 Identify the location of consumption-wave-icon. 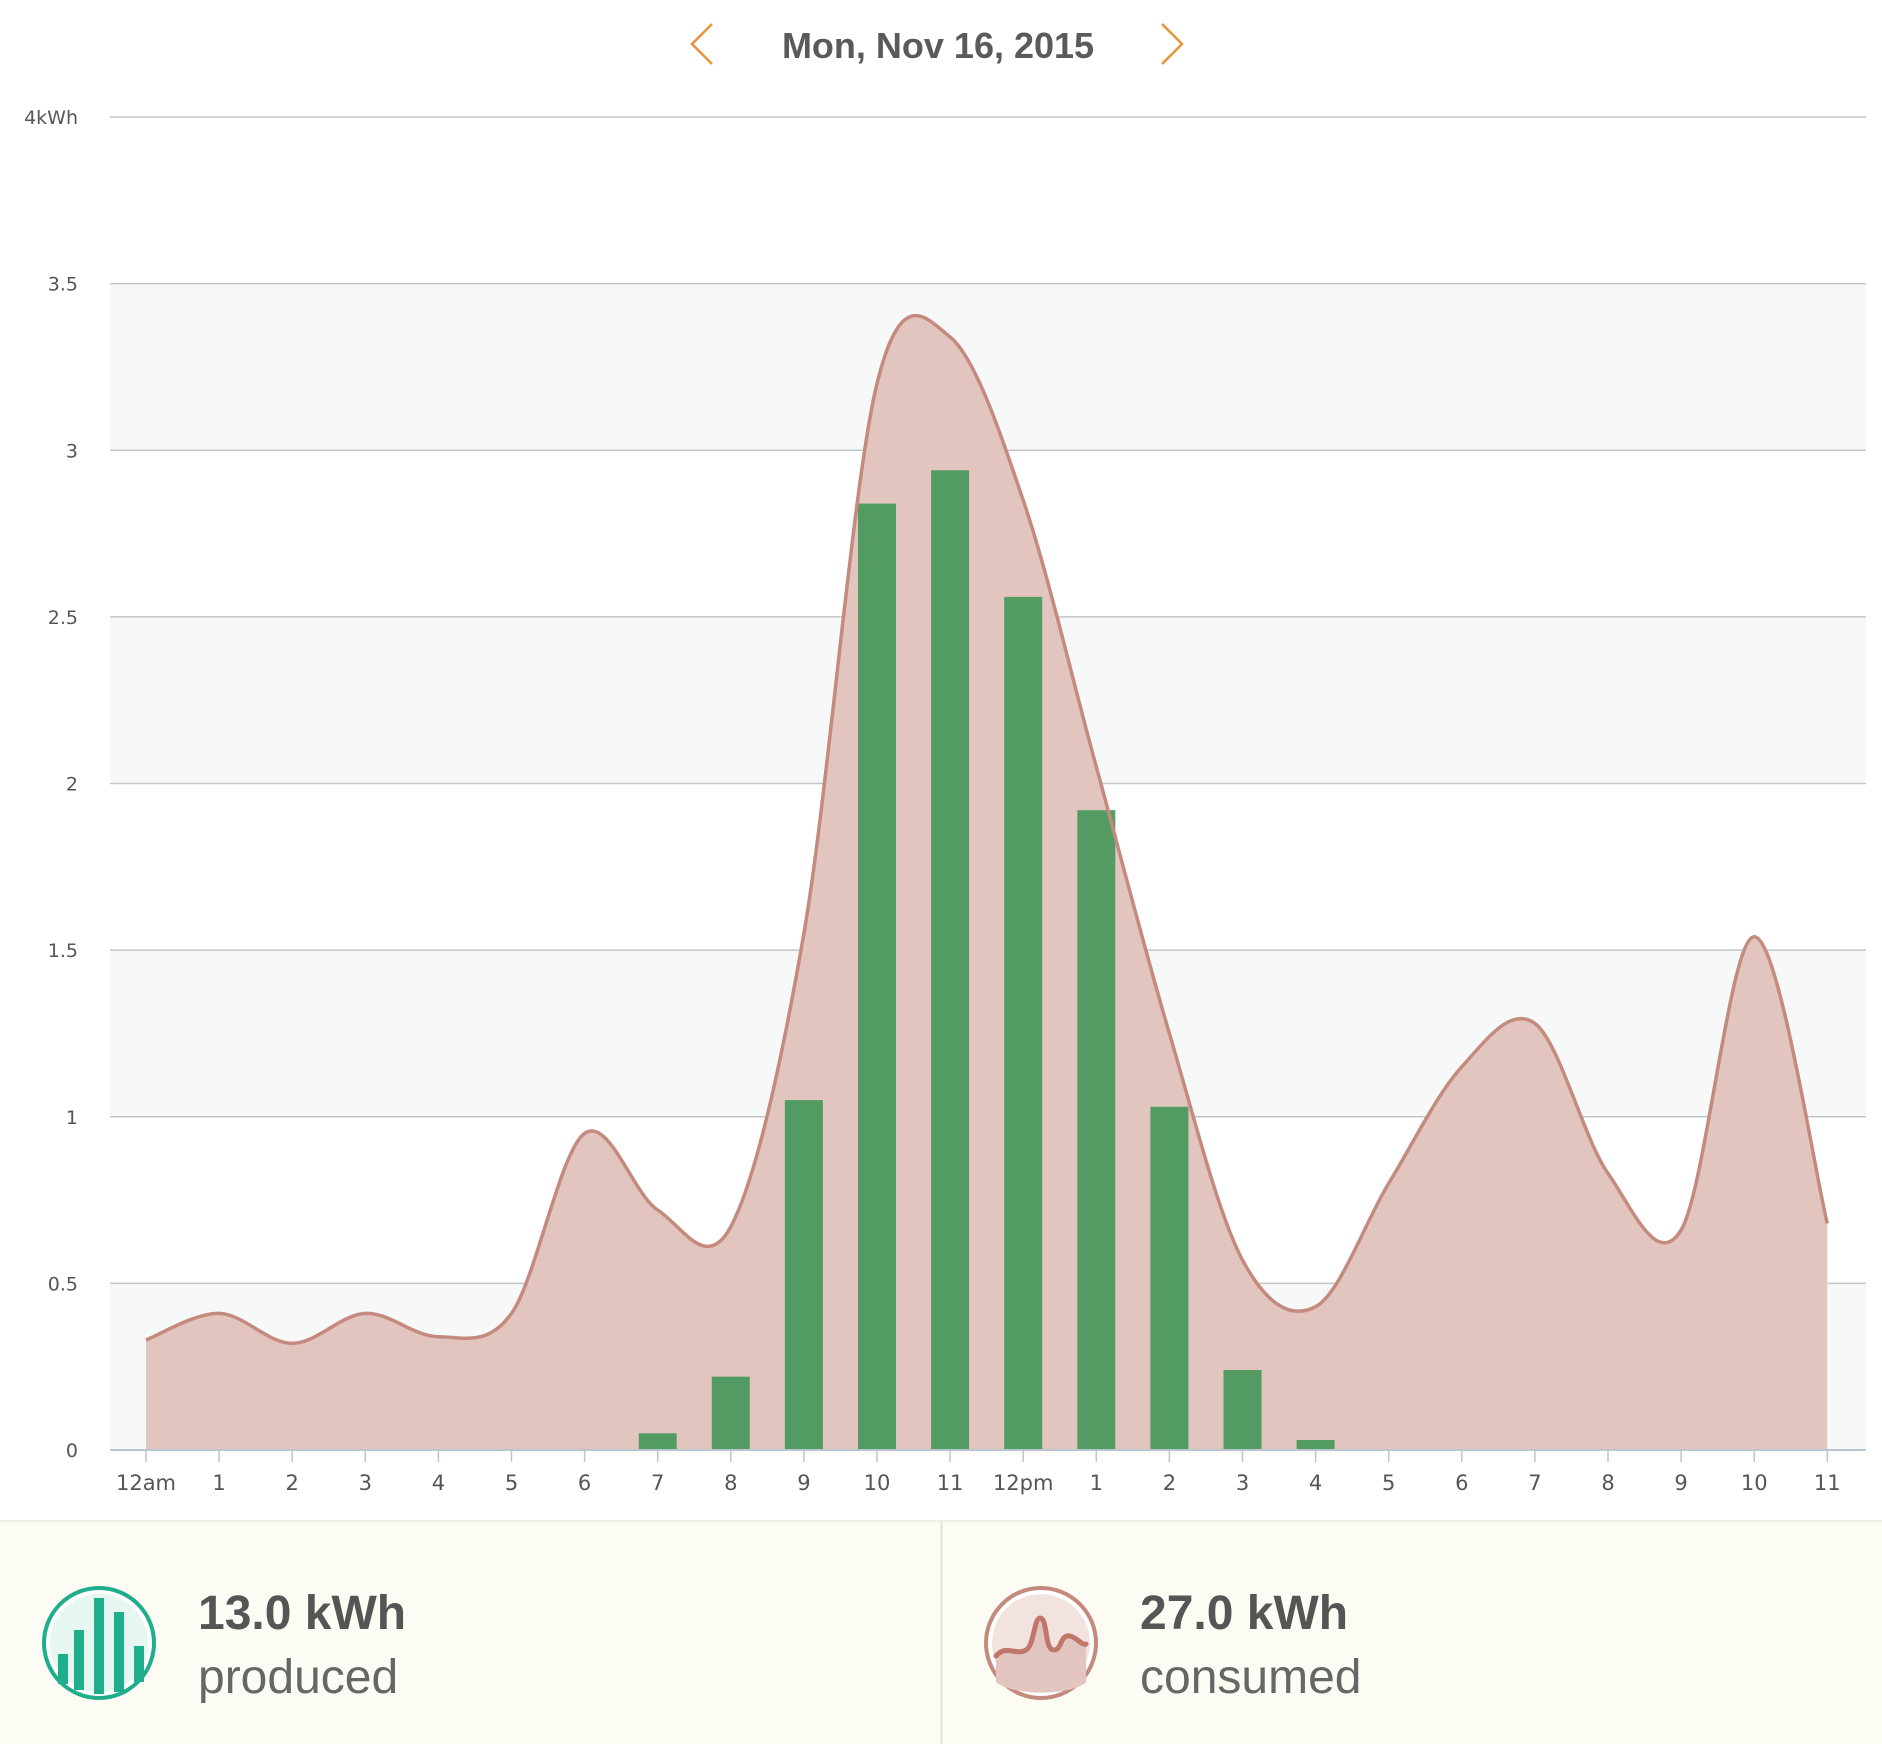
(1041, 1643).